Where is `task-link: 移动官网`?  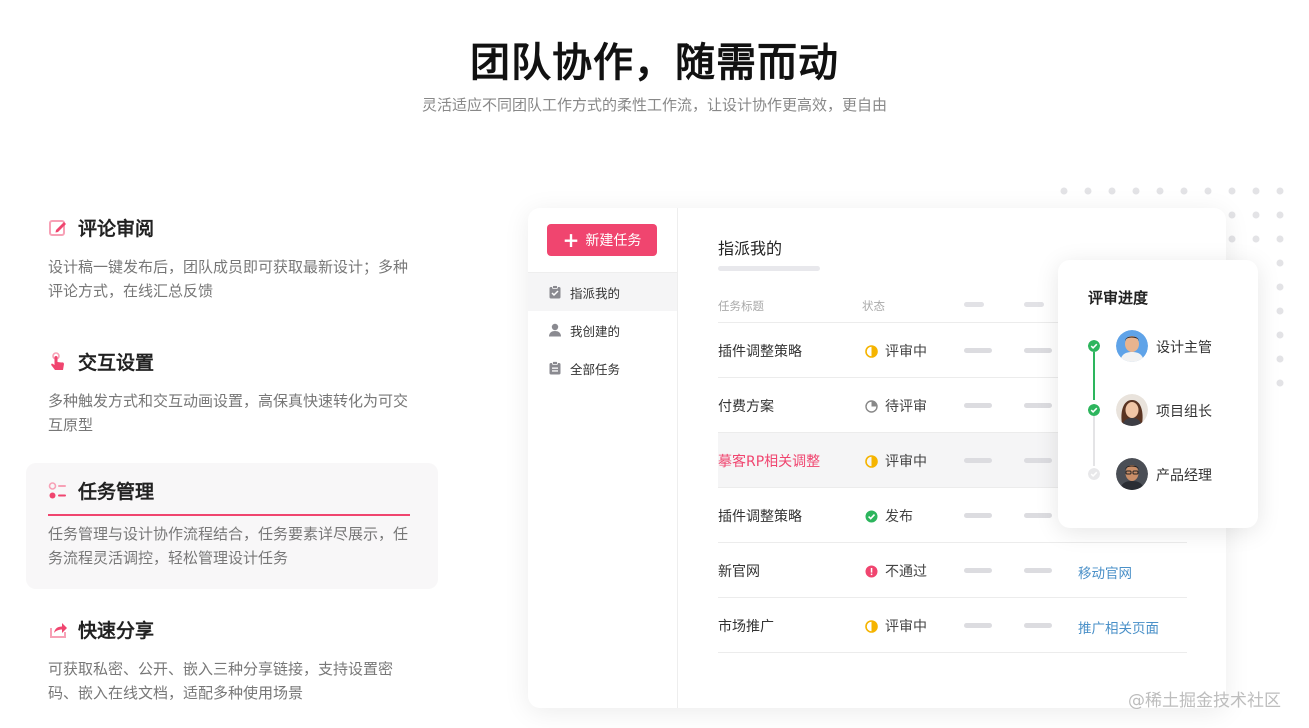 task-link: 移动官网 is located at coordinates (1105, 572).